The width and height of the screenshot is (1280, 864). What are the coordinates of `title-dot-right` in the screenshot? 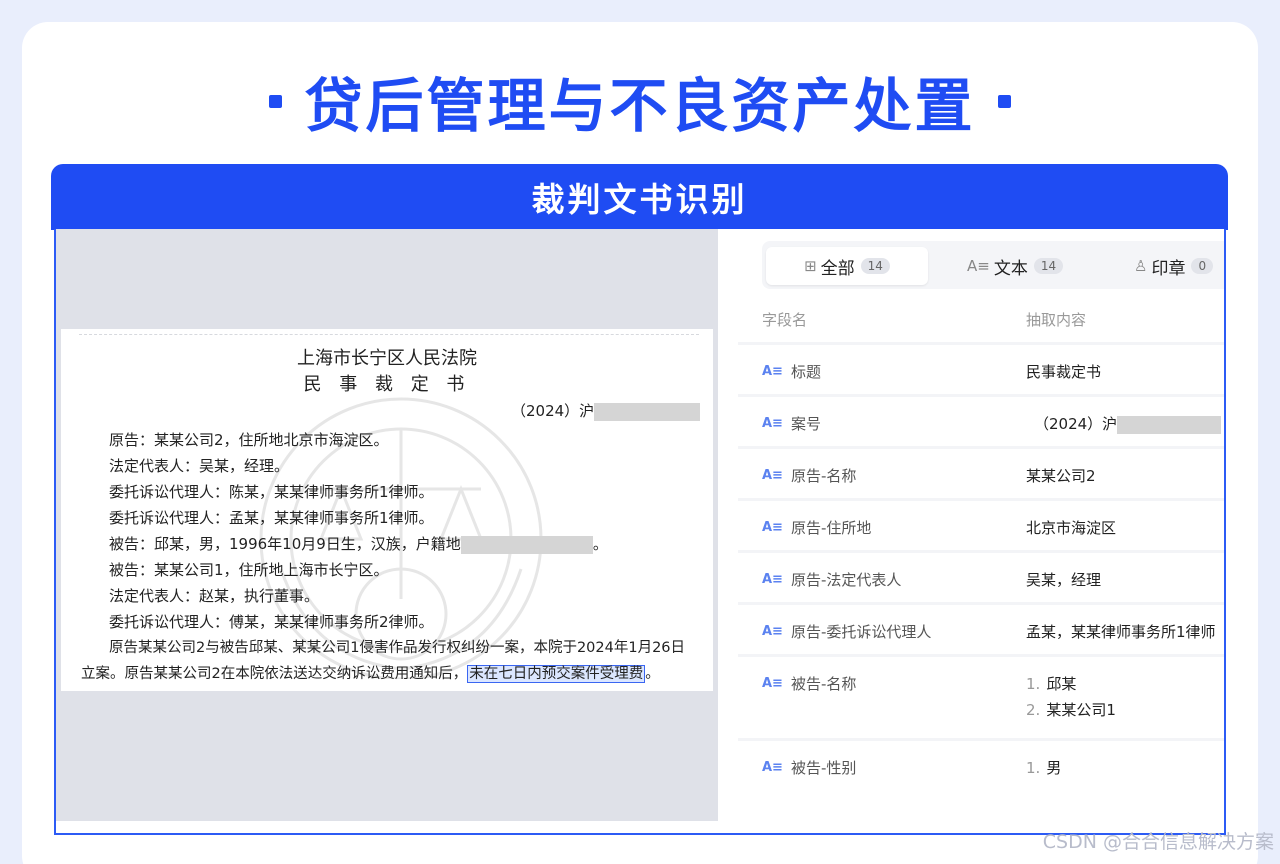 It's located at (1004, 101).